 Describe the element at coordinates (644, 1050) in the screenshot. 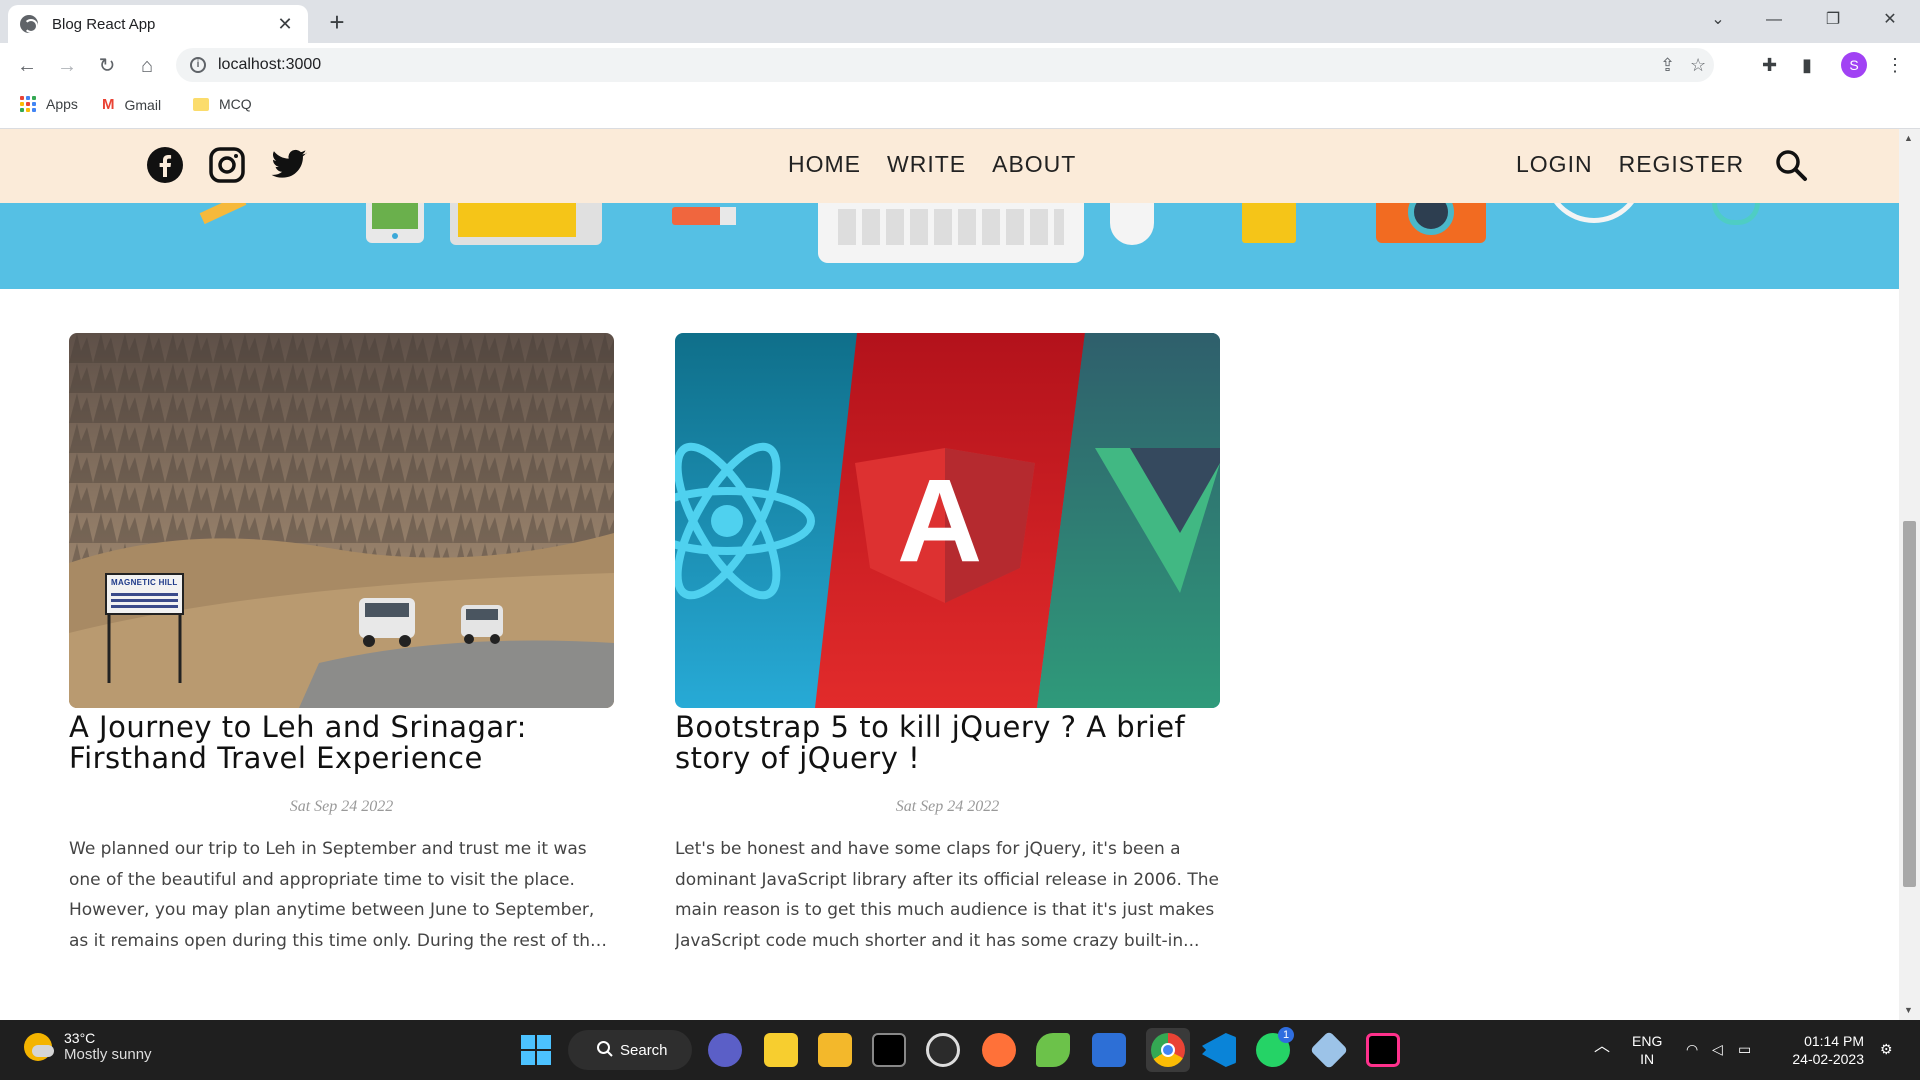

I see `search-label: Search` at that location.